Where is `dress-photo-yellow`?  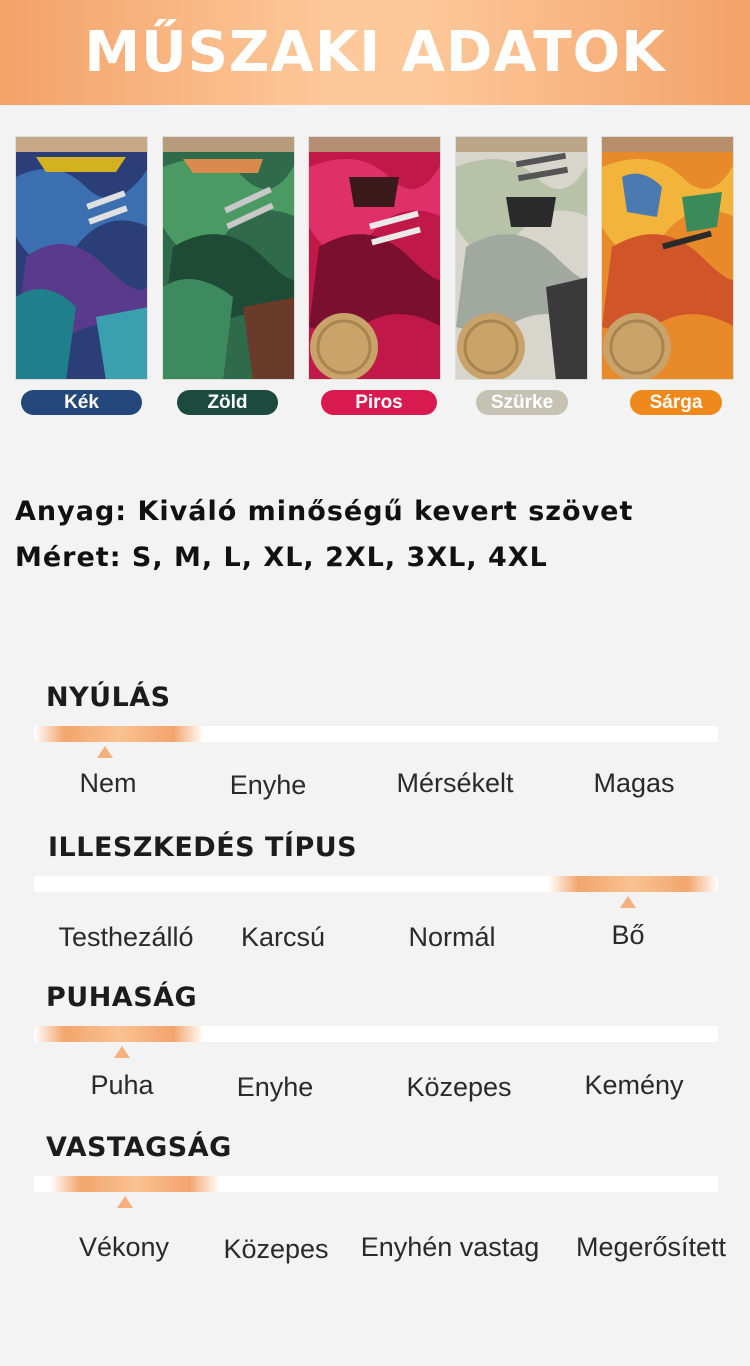 dress-photo-yellow is located at coordinates (667, 258).